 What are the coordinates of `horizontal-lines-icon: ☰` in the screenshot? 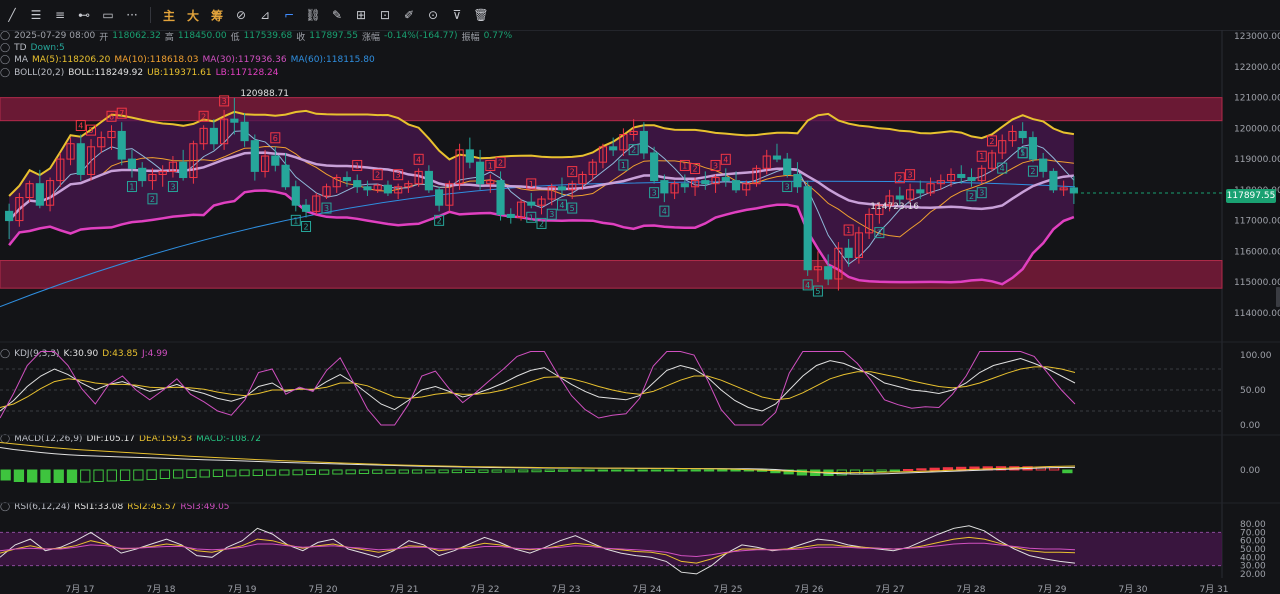 It's located at (36, 15).